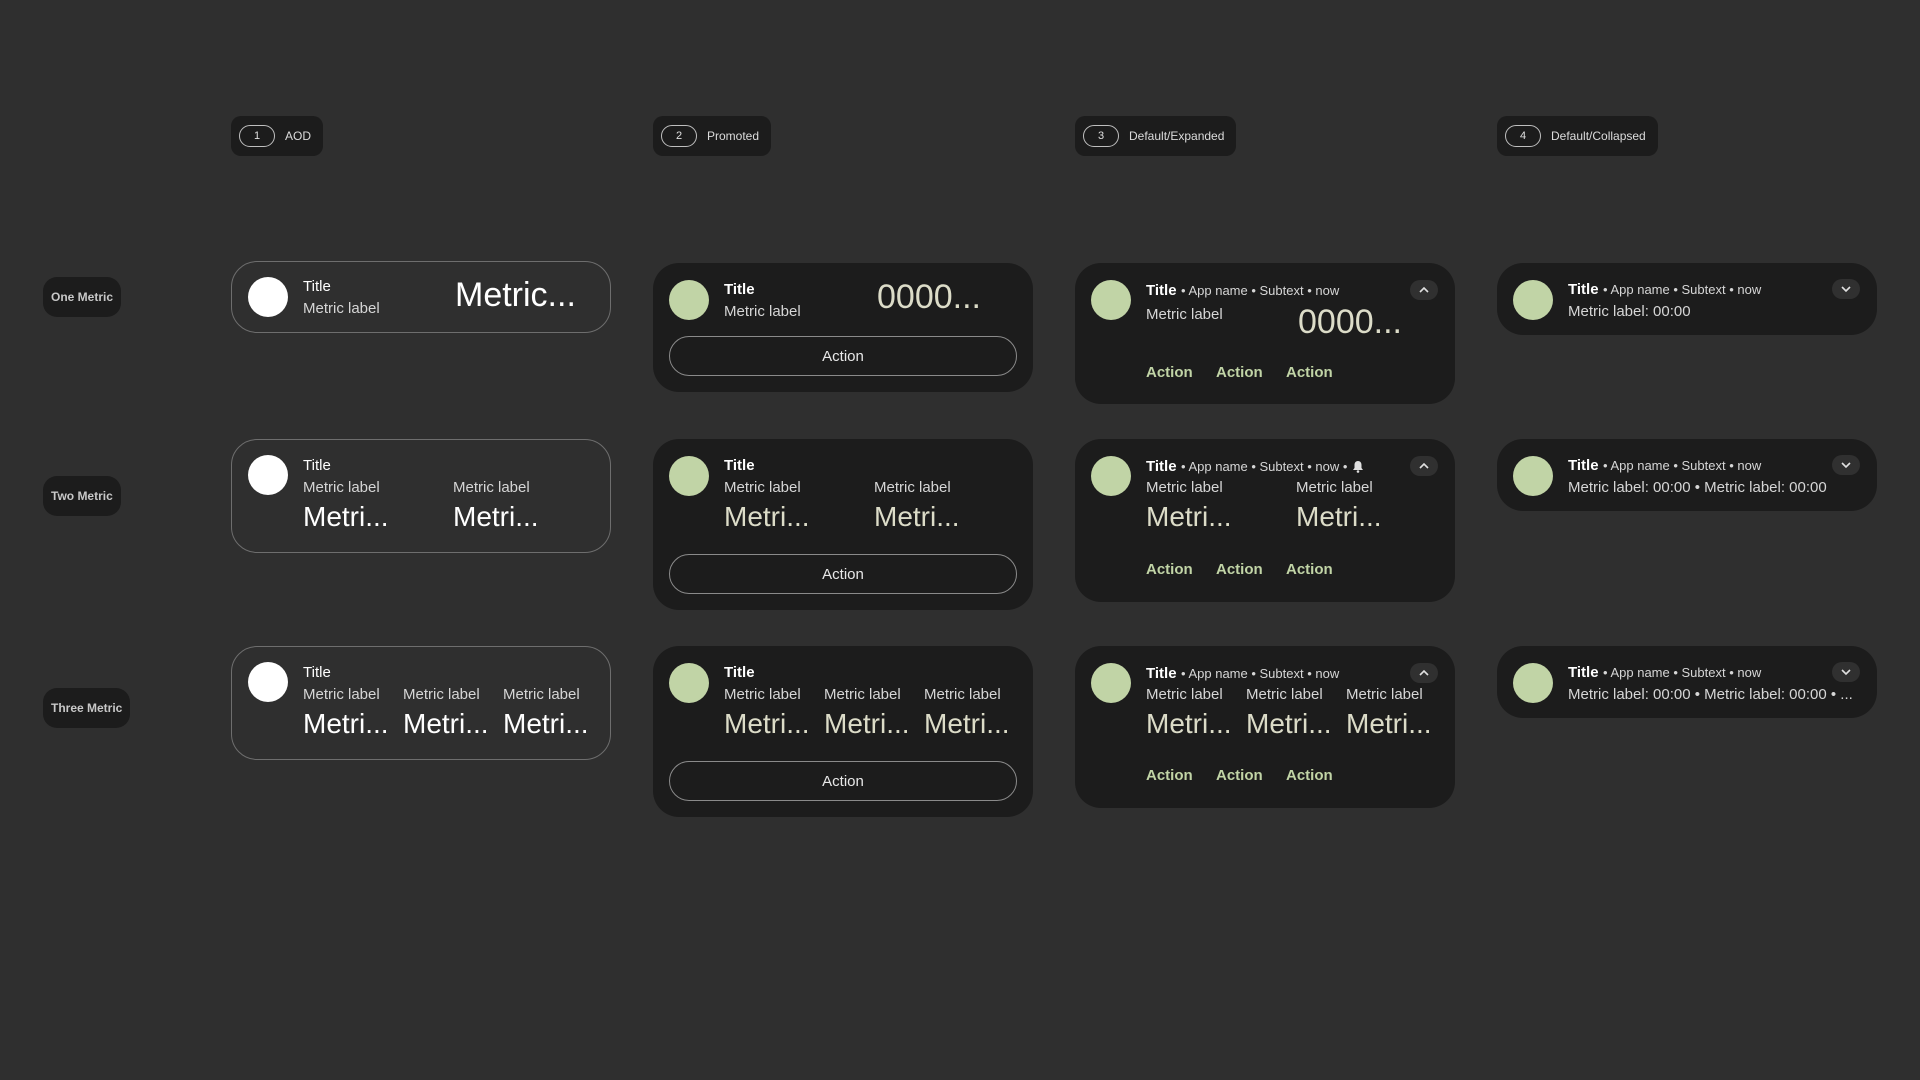  I want to click on notification-card-promoted-one-metric: Title Metric label 0000... Action, so click(843, 327).